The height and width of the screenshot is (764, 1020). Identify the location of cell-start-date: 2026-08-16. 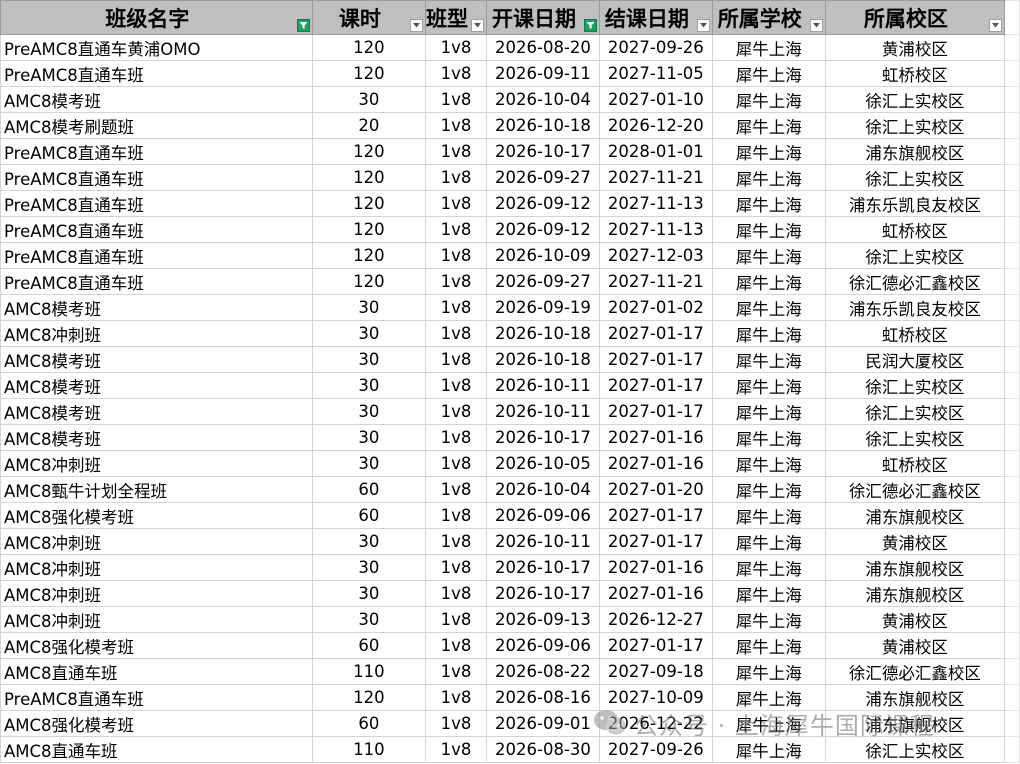
(543, 697).